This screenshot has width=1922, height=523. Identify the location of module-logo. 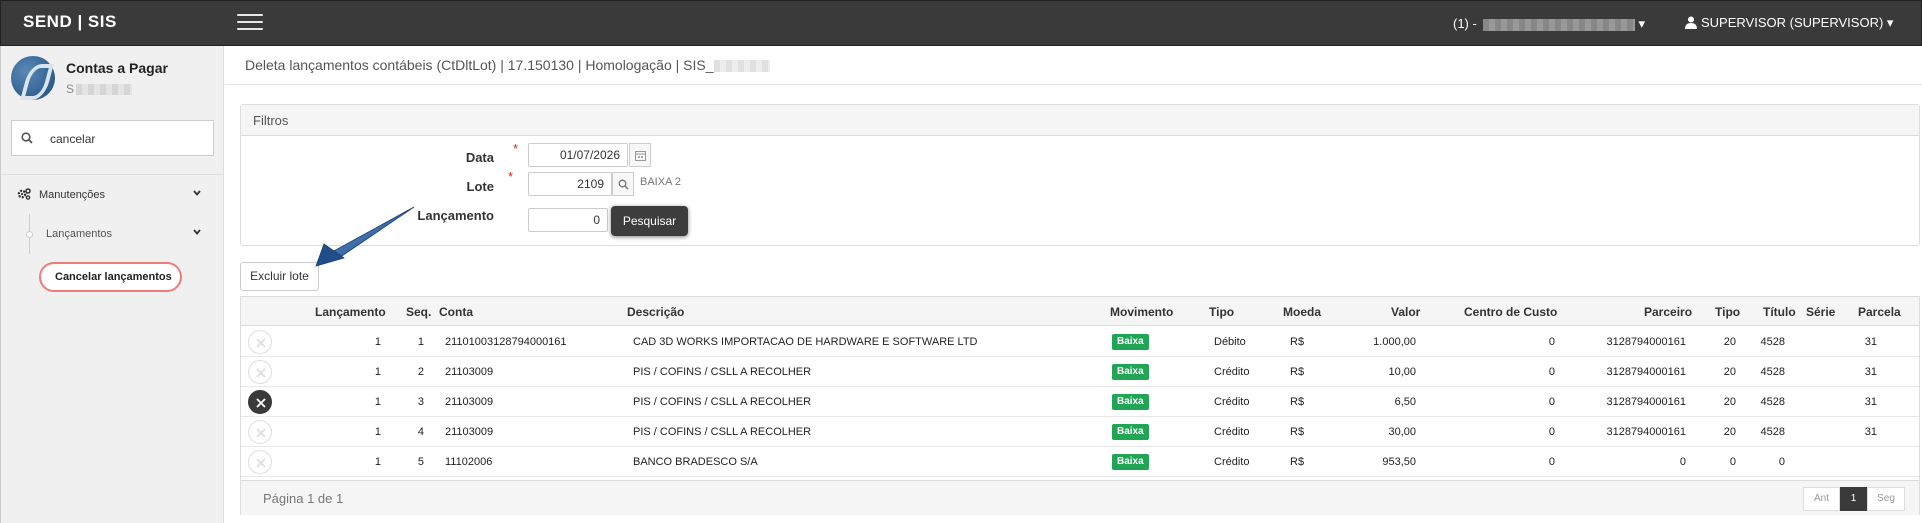
(33, 78).